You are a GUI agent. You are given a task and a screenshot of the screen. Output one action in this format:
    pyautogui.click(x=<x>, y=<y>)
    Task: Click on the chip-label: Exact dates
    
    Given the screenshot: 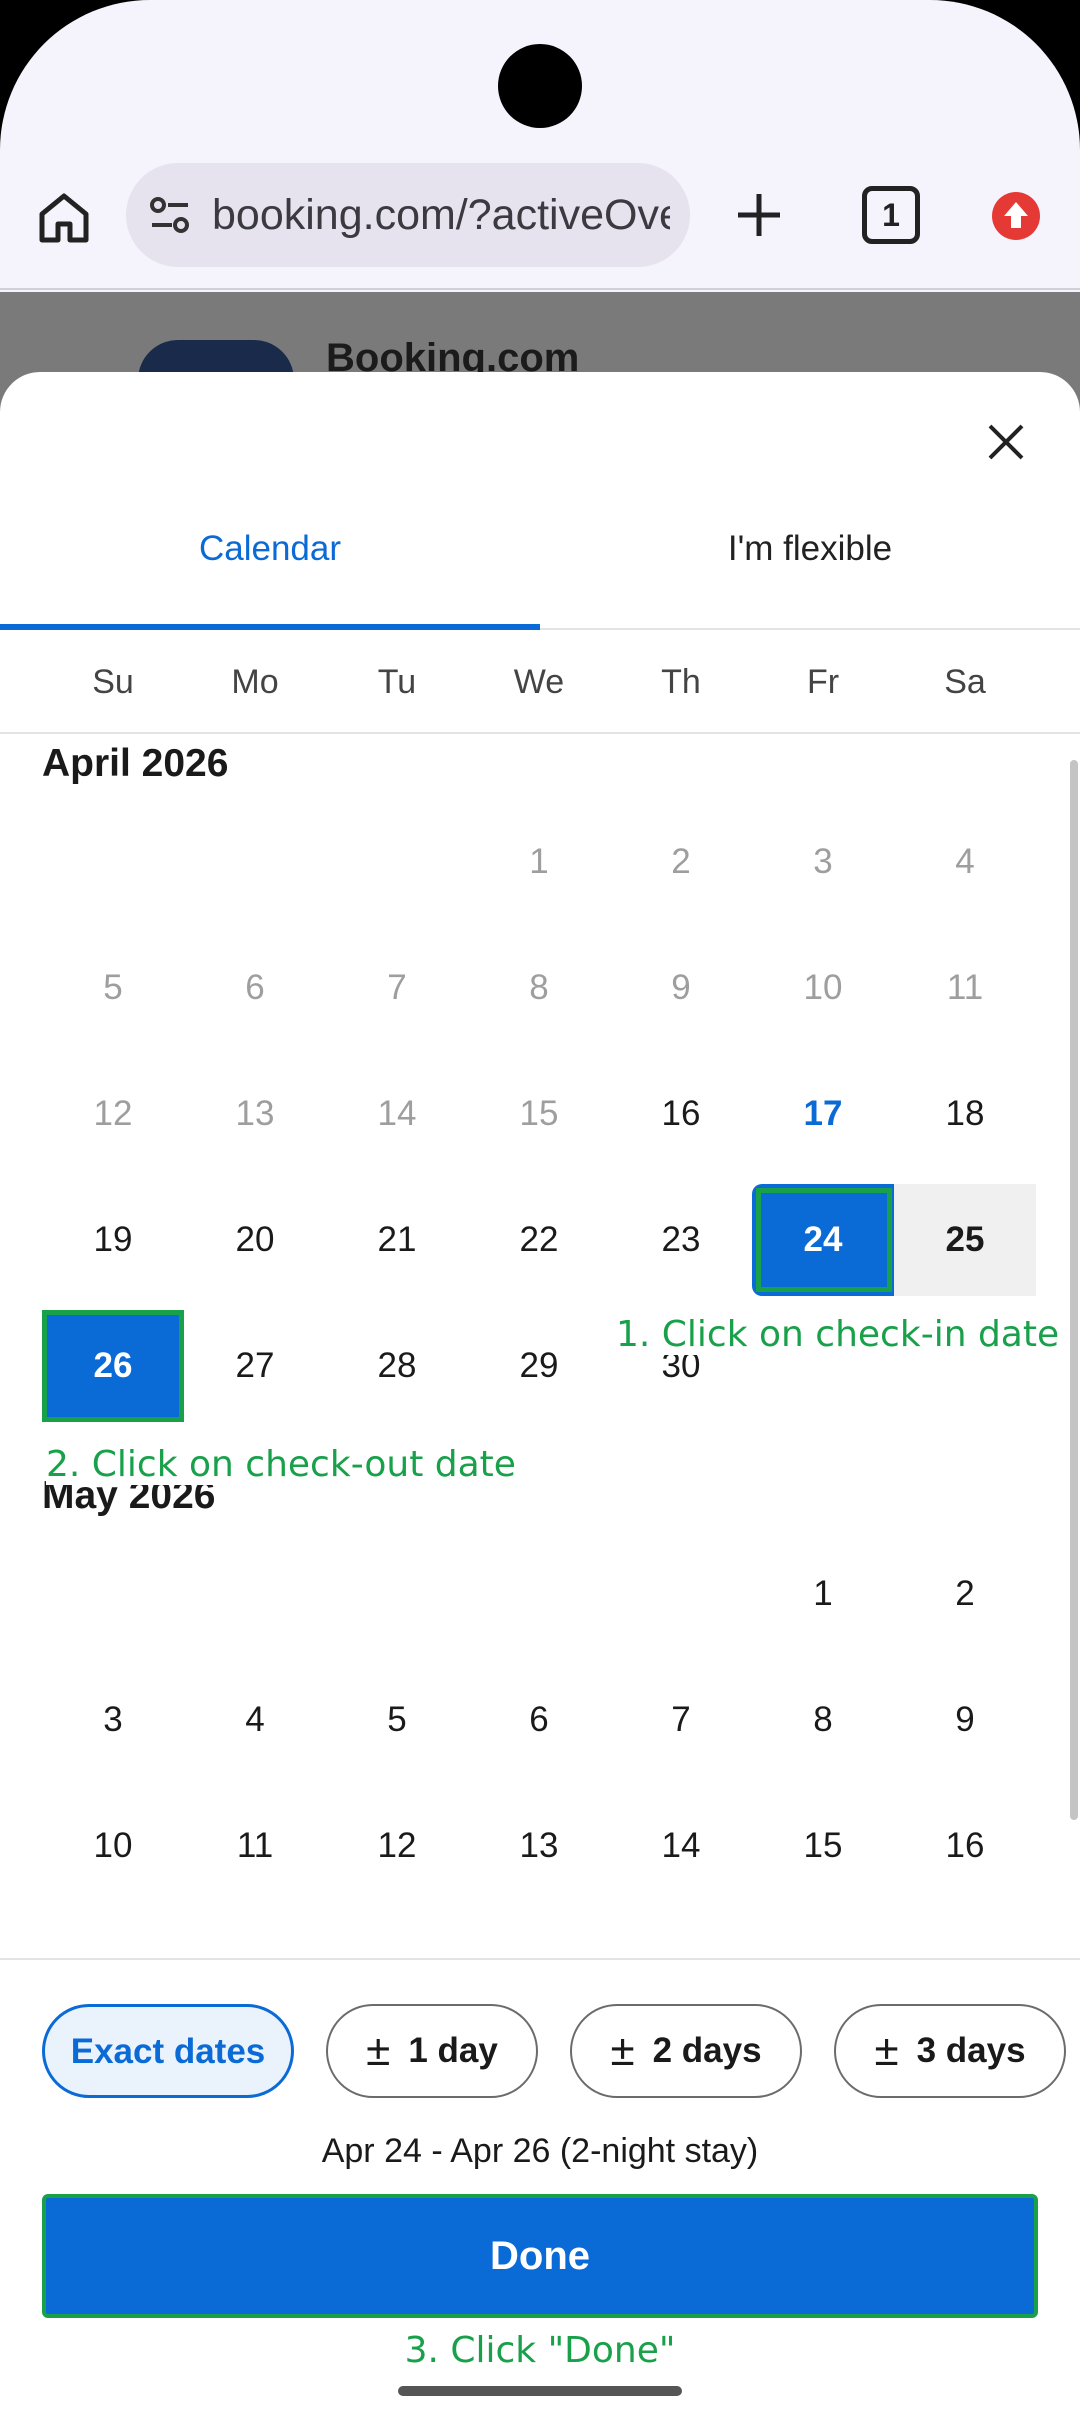 What is the action you would take?
    pyautogui.click(x=168, y=2051)
    